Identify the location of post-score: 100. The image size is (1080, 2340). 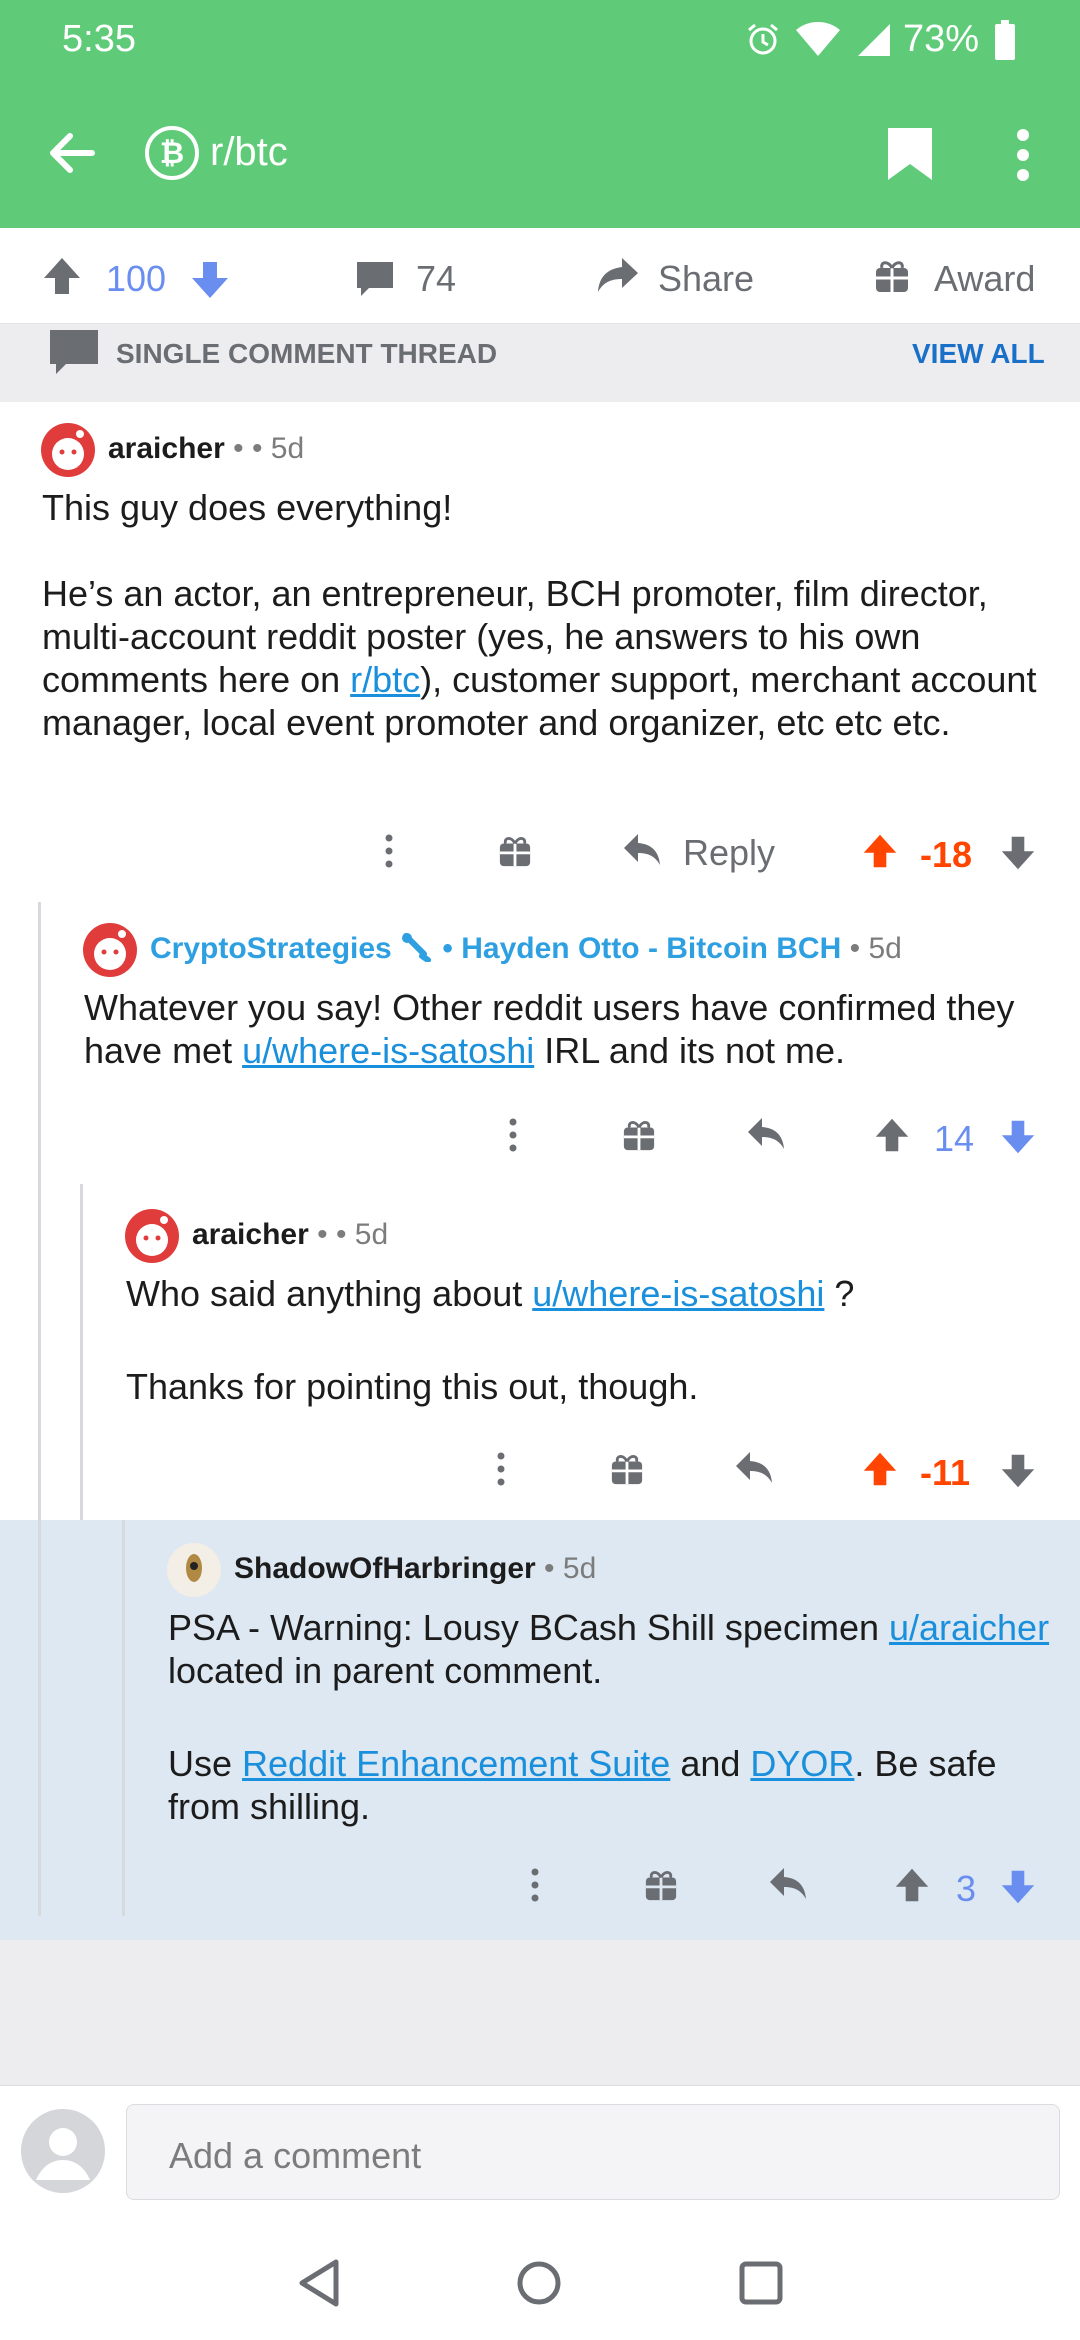
(136, 278).